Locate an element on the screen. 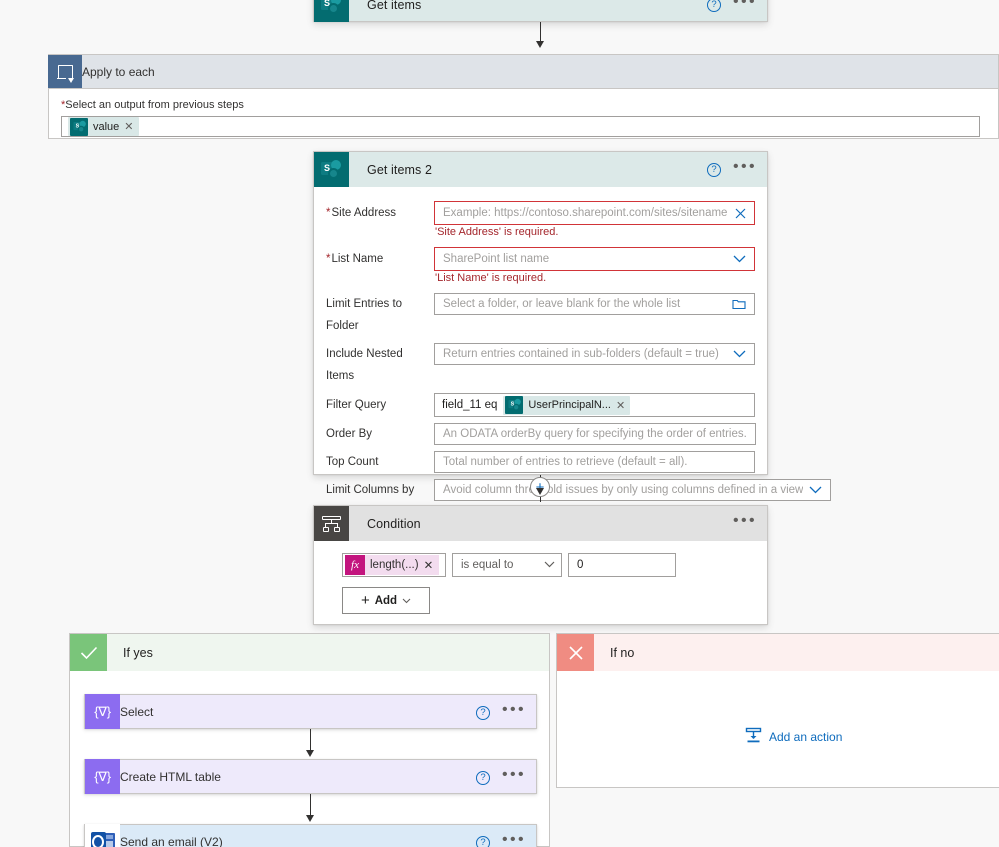 Image resolution: width=999 pixels, height=847 pixels. field-label: Top Count is located at coordinates (352, 462).